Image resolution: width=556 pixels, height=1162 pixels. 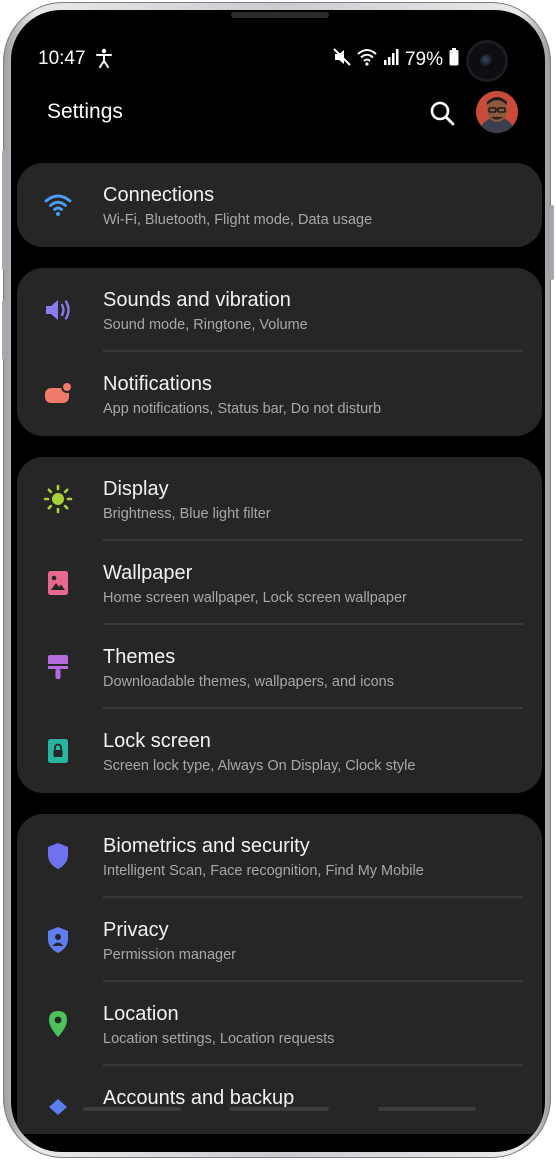 I want to click on setting-label: Wallpaper, so click(x=148, y=573).